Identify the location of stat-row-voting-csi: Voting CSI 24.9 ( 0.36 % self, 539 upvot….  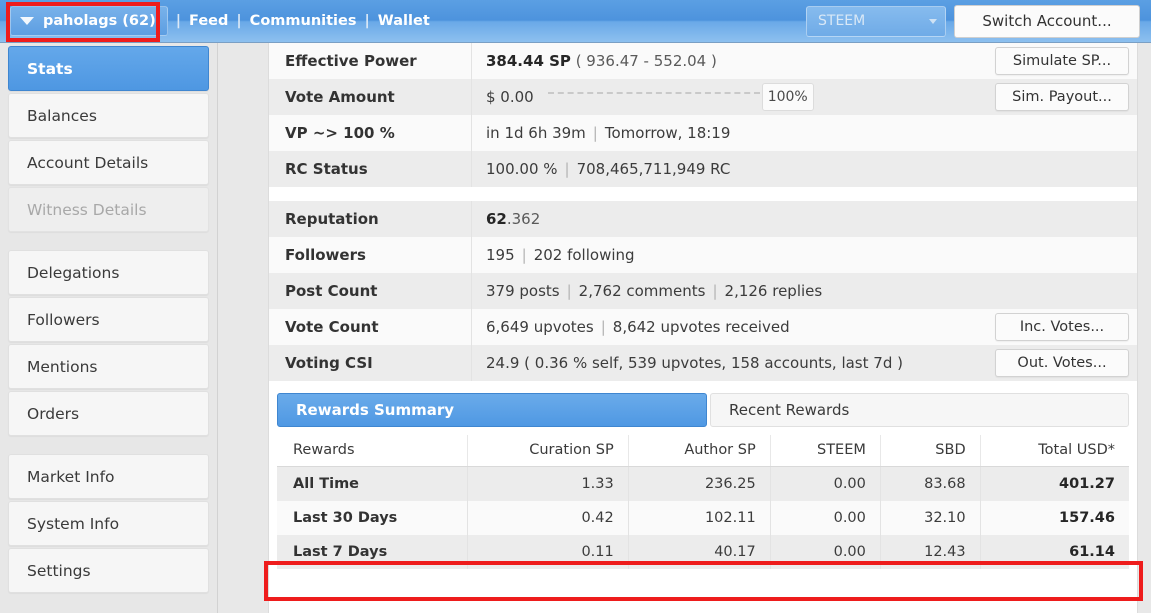
(703, 363).